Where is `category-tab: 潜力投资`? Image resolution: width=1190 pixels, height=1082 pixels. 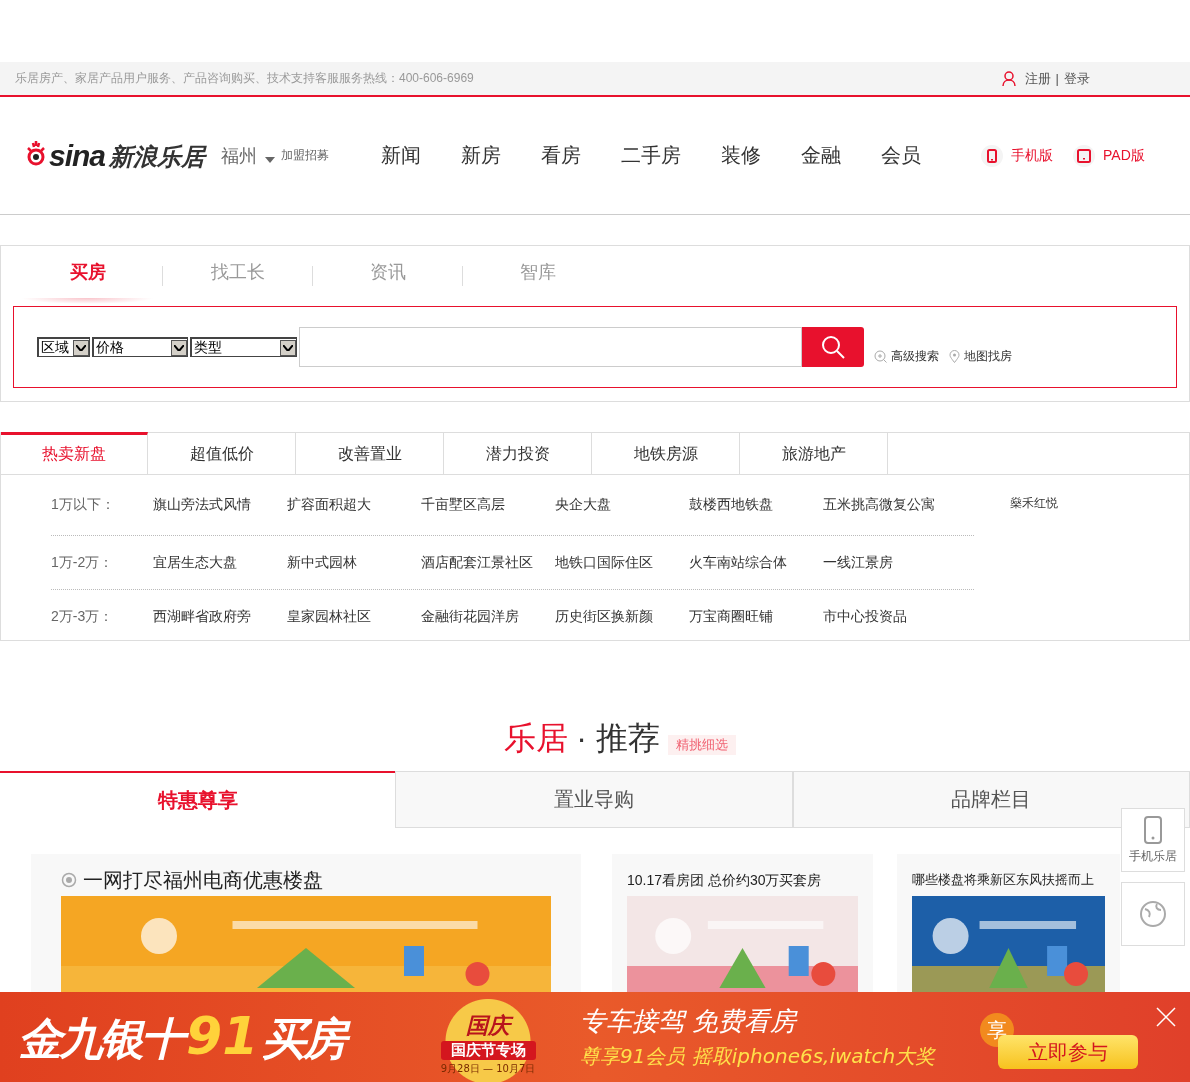 category-tab: 潜力投资 is located at coordinates (518, 453).